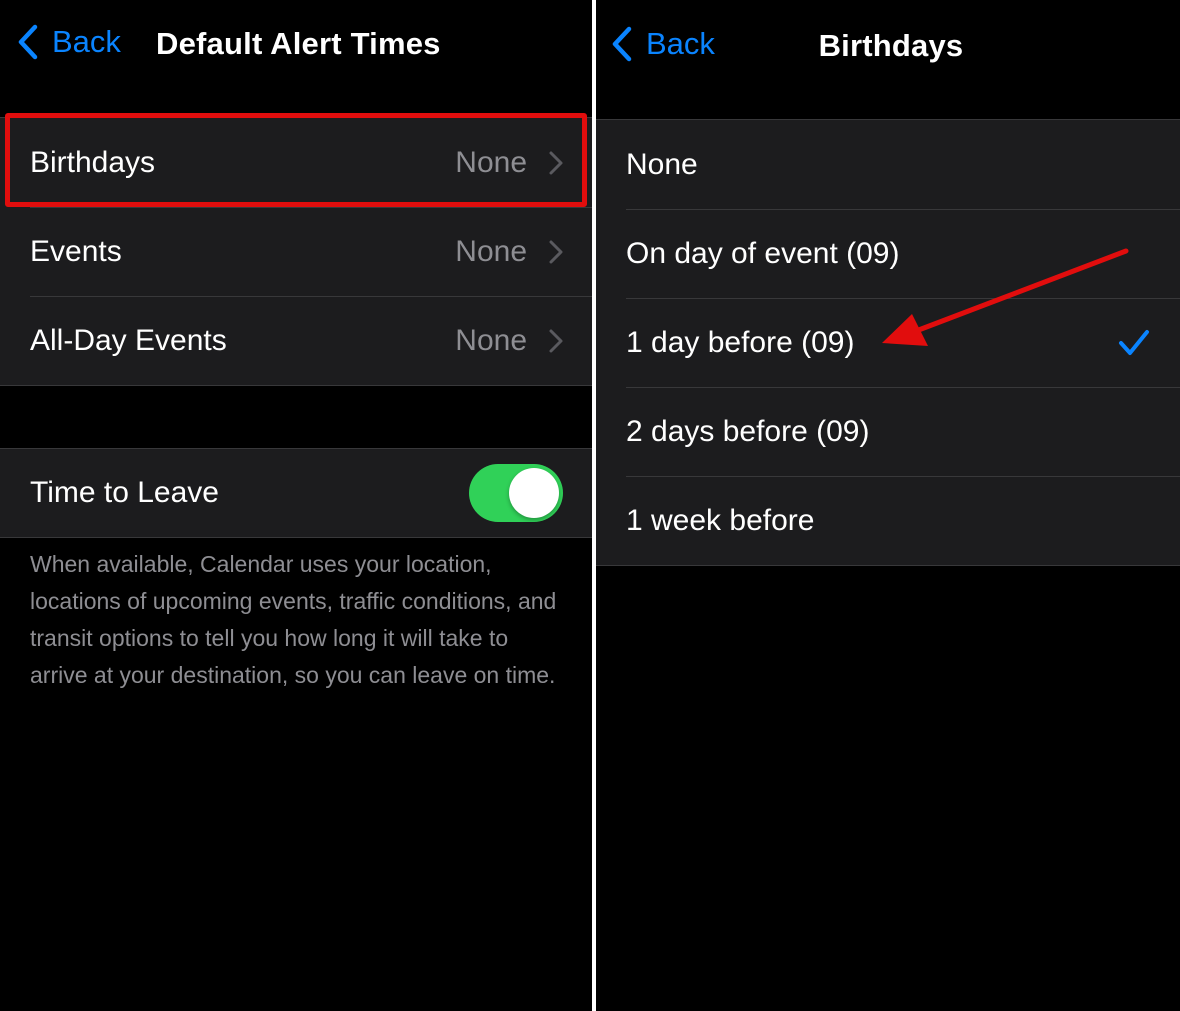 This screenshot has height=1011, width=1180. Describe the element at coordinates (93, 162) in the screenshot. I see `row-label: Birthdays` at that location.